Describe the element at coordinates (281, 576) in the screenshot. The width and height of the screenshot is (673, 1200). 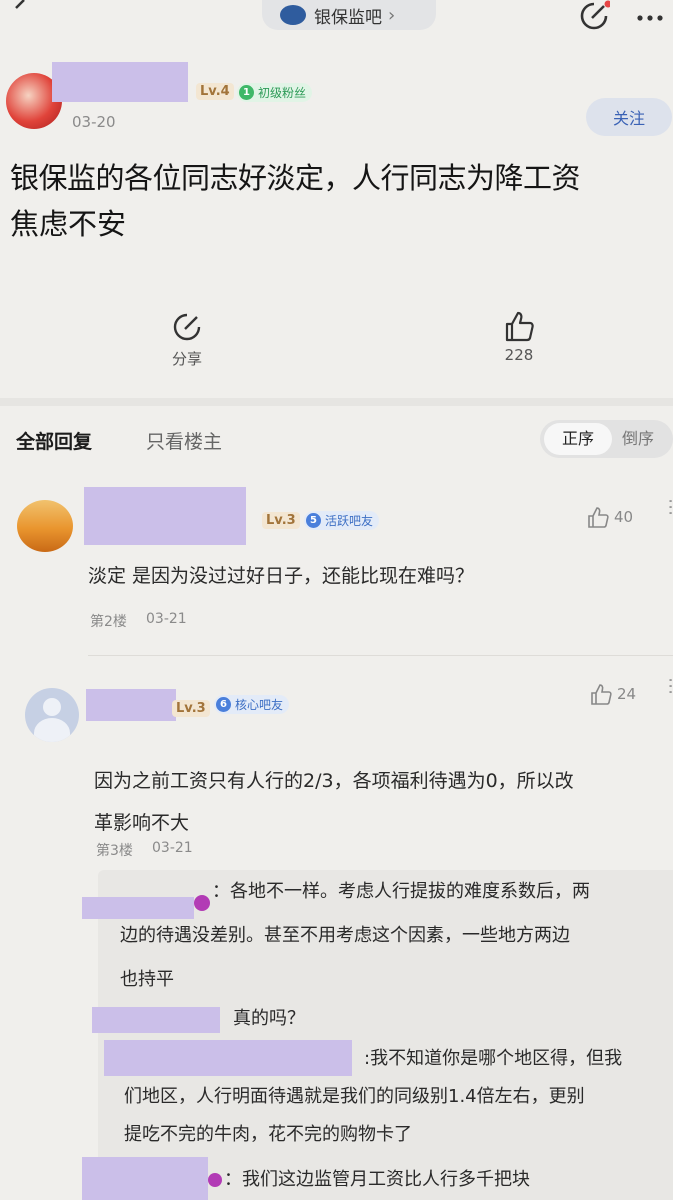
I see `reply-text: 淡定 是因为没过过好日子，还能比现在难吗？` at that location.